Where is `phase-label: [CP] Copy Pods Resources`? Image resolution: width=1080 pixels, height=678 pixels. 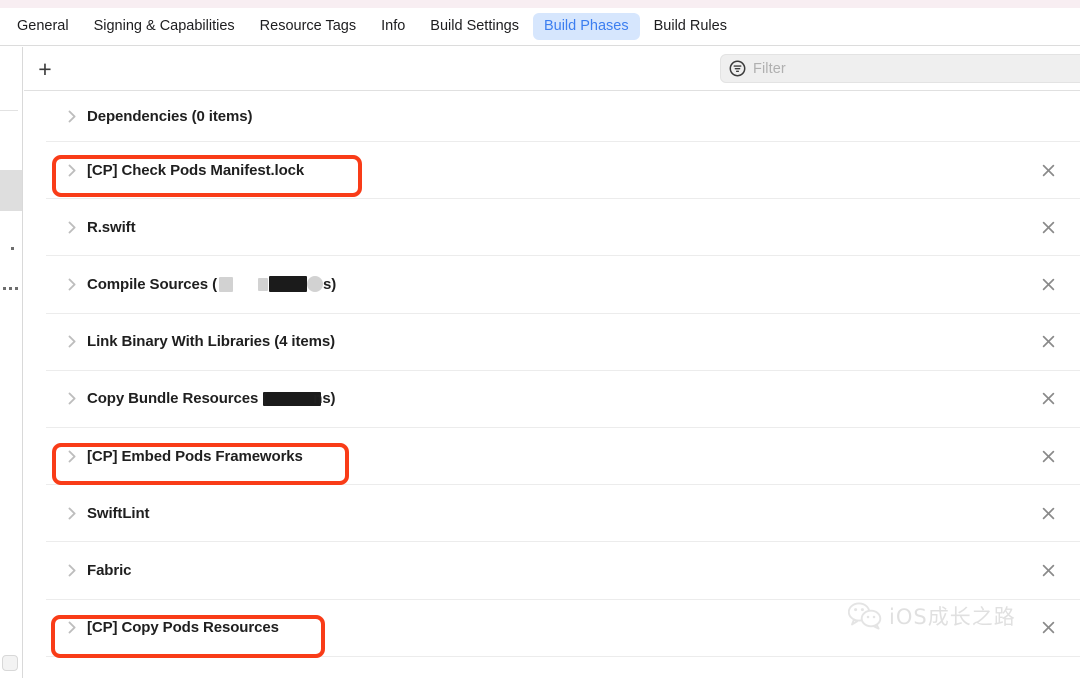 phase-label: [CP] Copy Pods Resources is located at coordinates (183, 628).